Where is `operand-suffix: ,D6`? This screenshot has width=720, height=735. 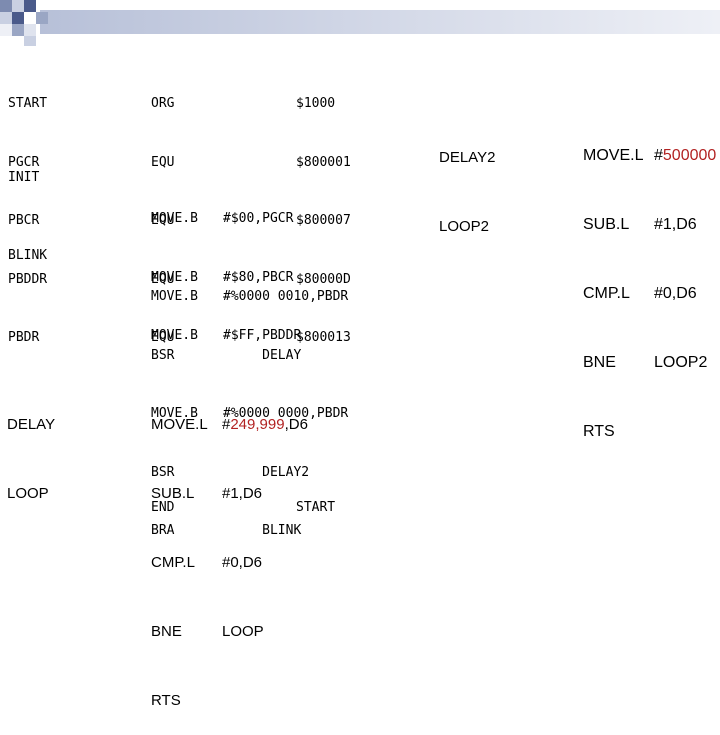
operand-suffix: ,D6 is located at coordinates (296, 424).